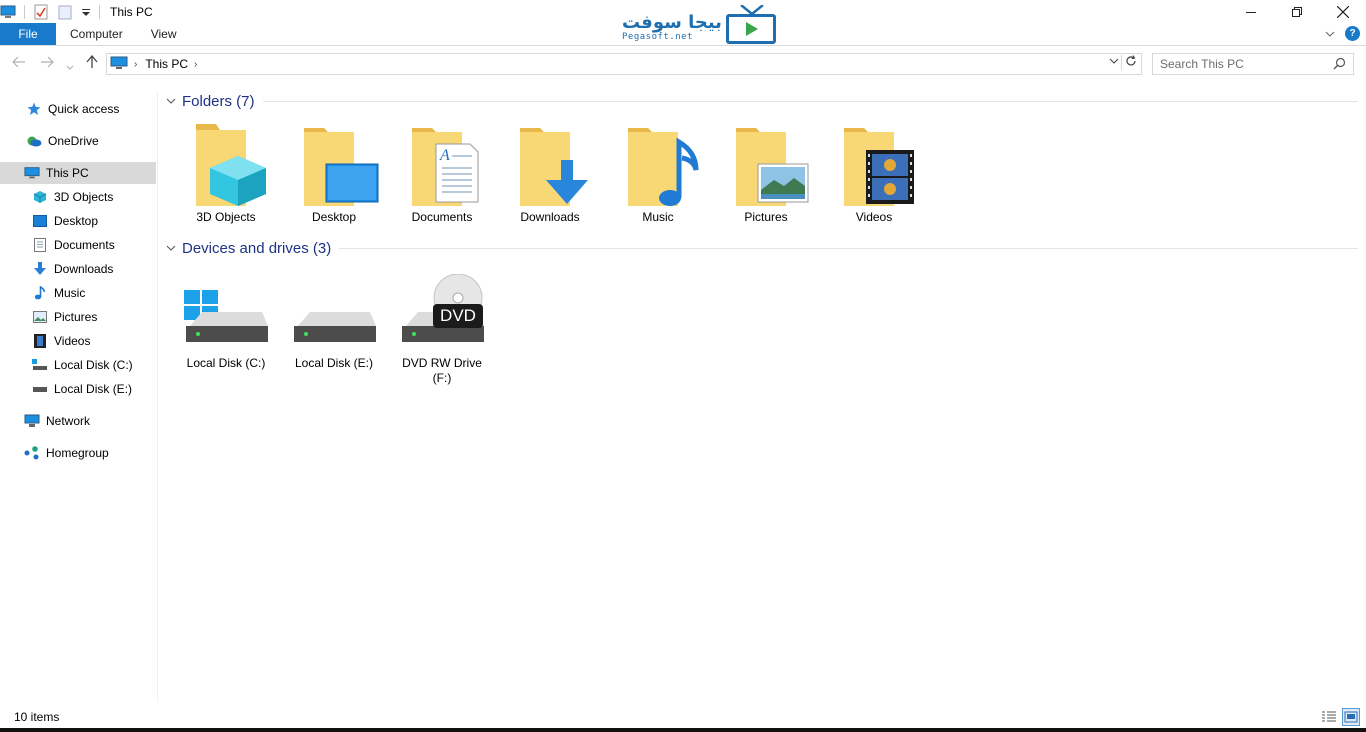 This screenshot has width=1366, height=732. Describe the element at coordinates (683, 34) in the screenshot. I see `ribbon-tabs: File Computer View ?` at that location.